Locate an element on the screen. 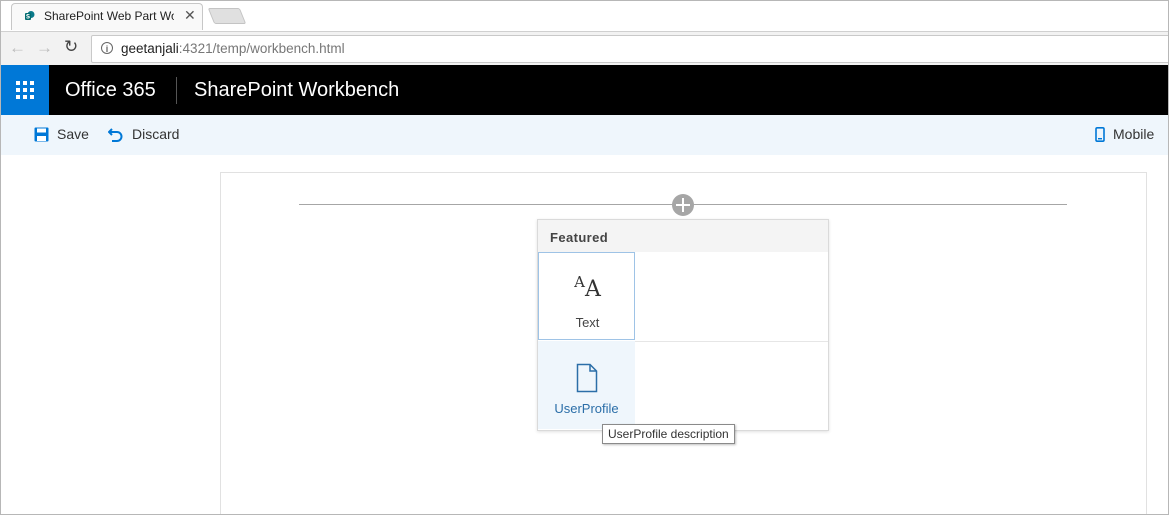 Image resolution: width=1169 pixels, height=515 pixels. browser-tab: S SharePoint Web Part Wor ✕ is located at coordinates (107, 16).